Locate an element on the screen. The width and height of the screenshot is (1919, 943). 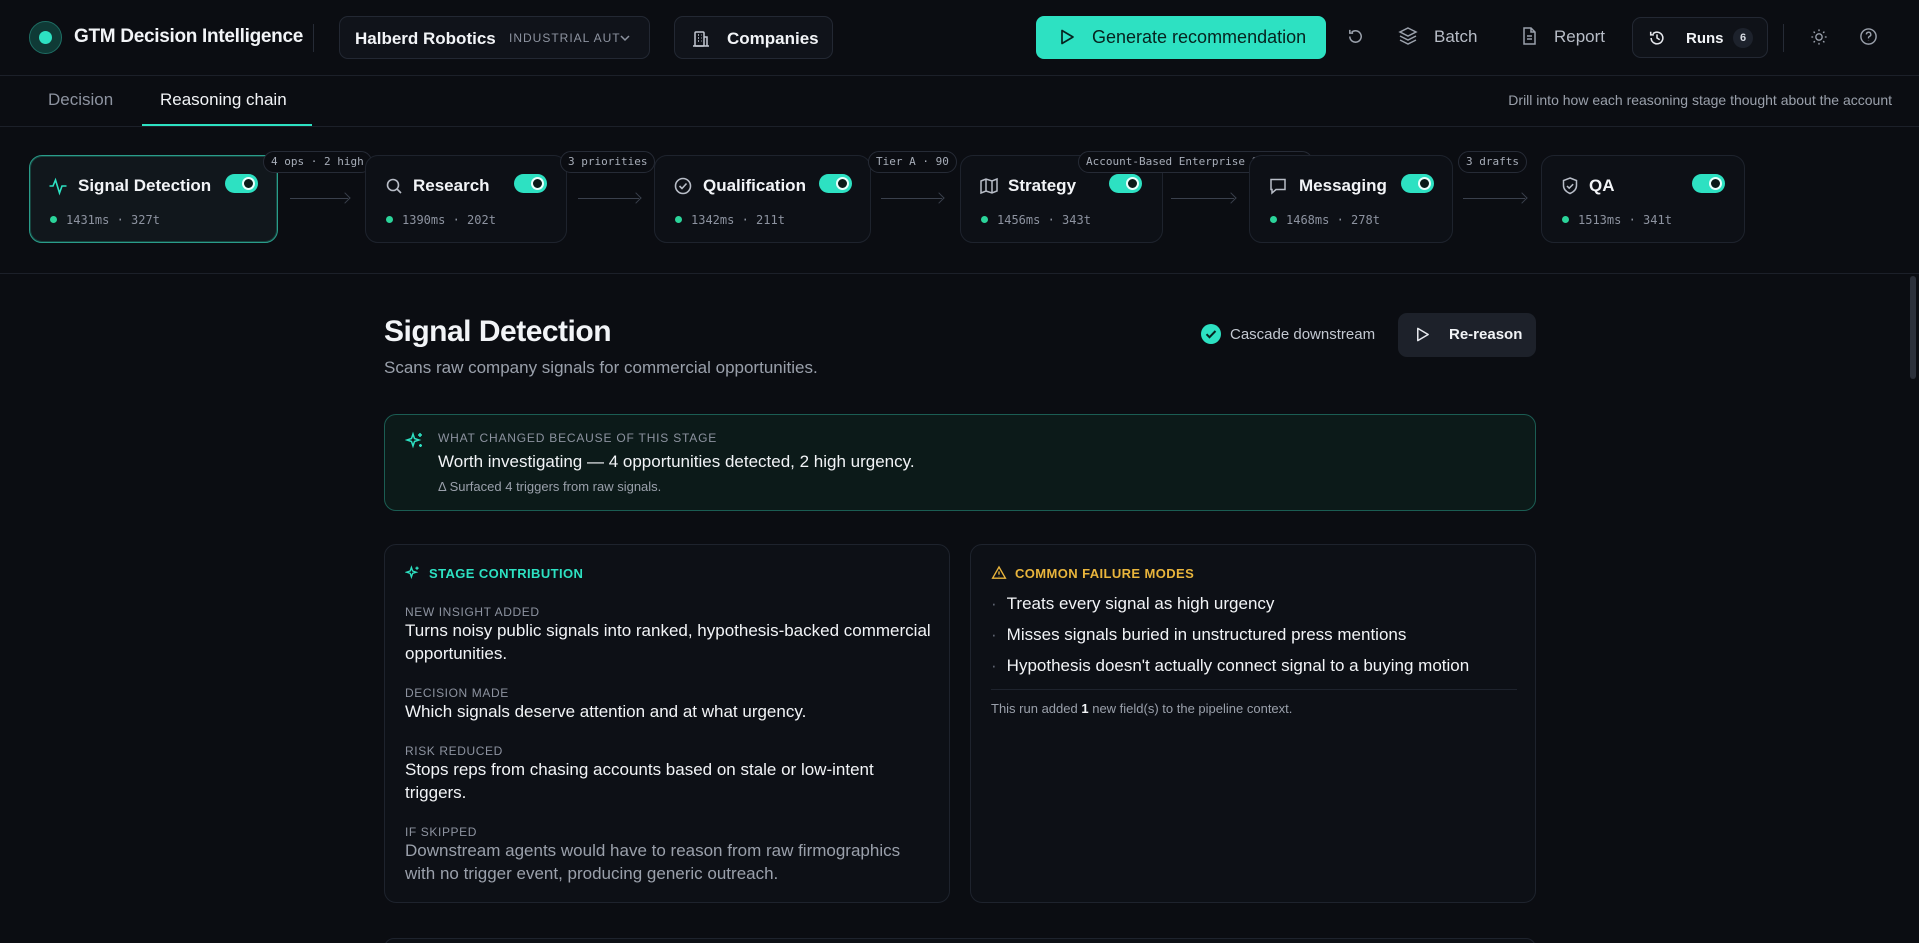
connector-label: Tier A · 90 is located at coordinates (912, 162).